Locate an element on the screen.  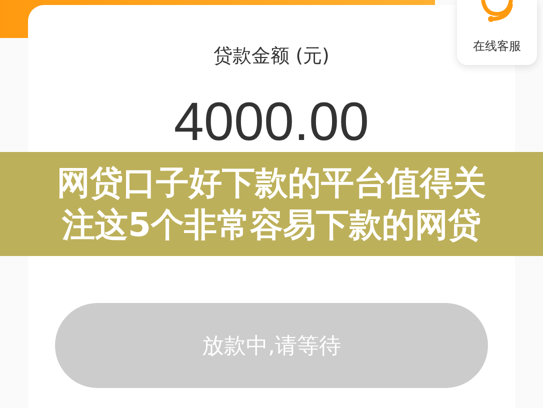
support-widget: 在线客服 is located at coordinates (497, 32).